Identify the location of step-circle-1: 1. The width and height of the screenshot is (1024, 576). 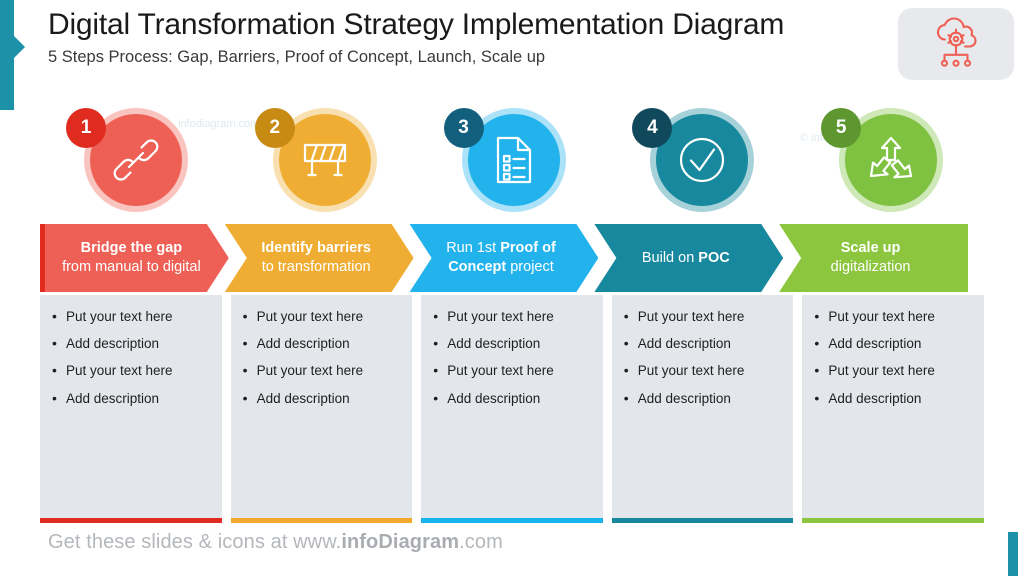
(134, 160).